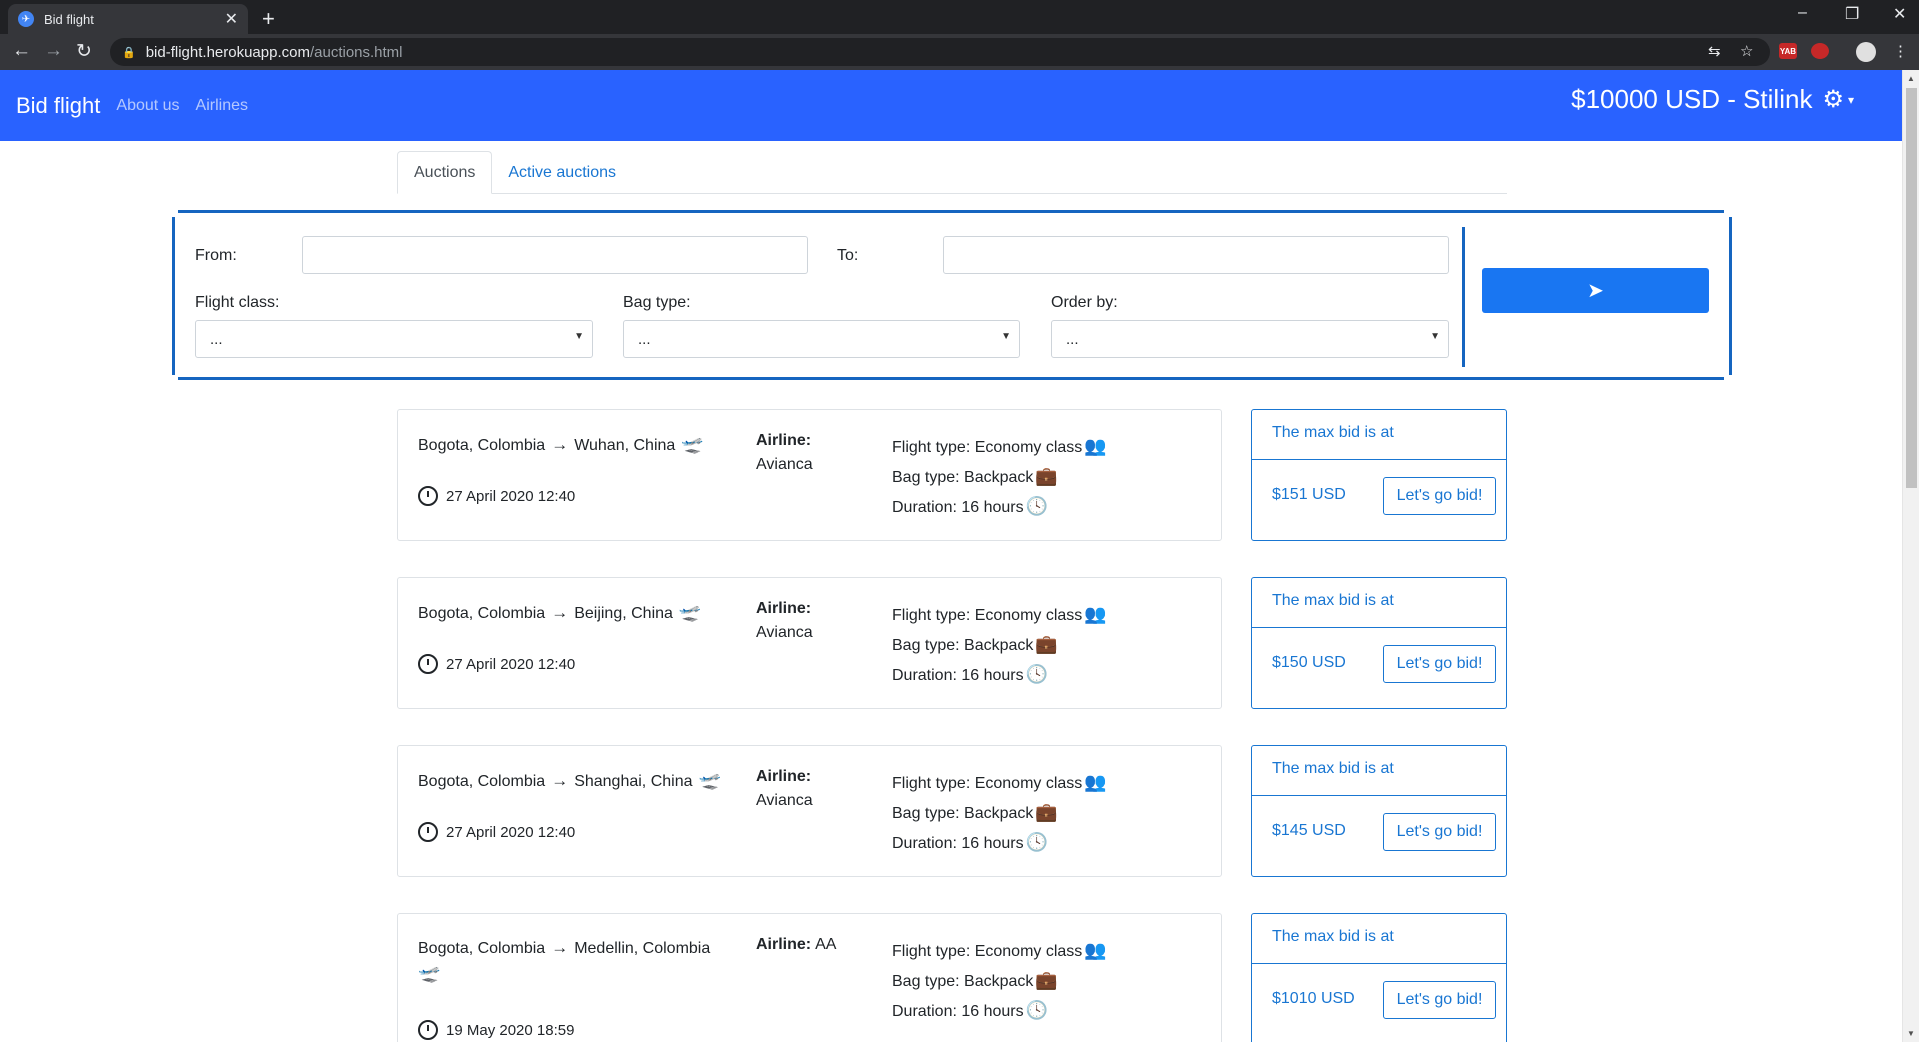 The image size is (1919, 1042). I want to click on profile-avatar, so click(1866, 52).